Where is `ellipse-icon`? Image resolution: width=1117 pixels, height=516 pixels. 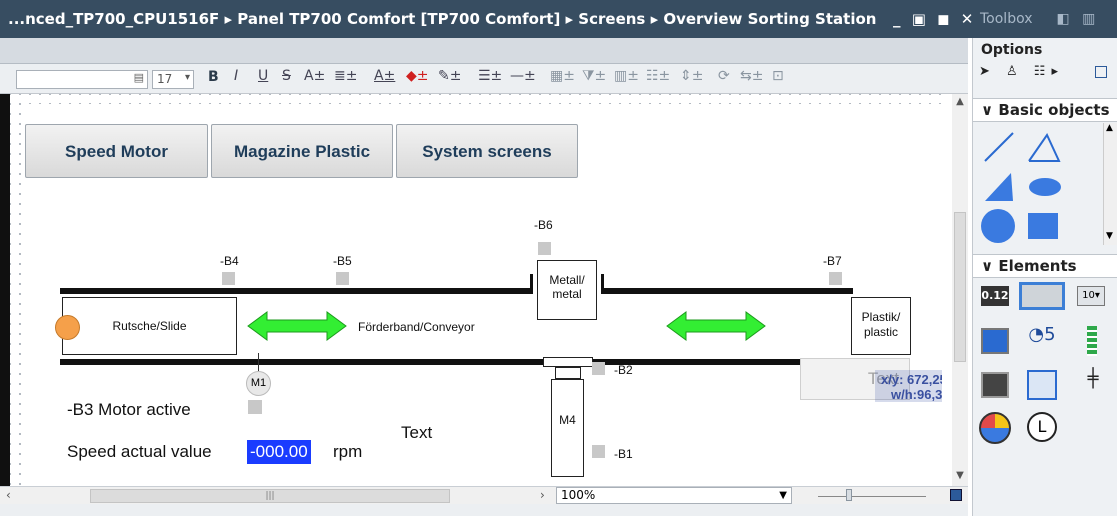 ellipse-icon is located at coordinates (1045, 187).